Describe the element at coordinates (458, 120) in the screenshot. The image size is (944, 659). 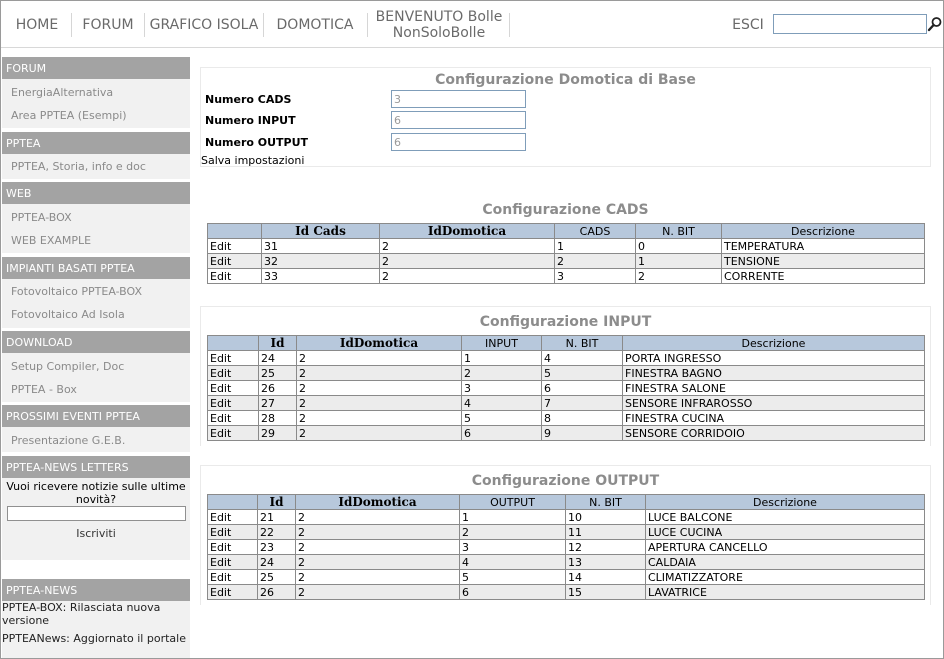
I see `input-count-input: 6` at that location.